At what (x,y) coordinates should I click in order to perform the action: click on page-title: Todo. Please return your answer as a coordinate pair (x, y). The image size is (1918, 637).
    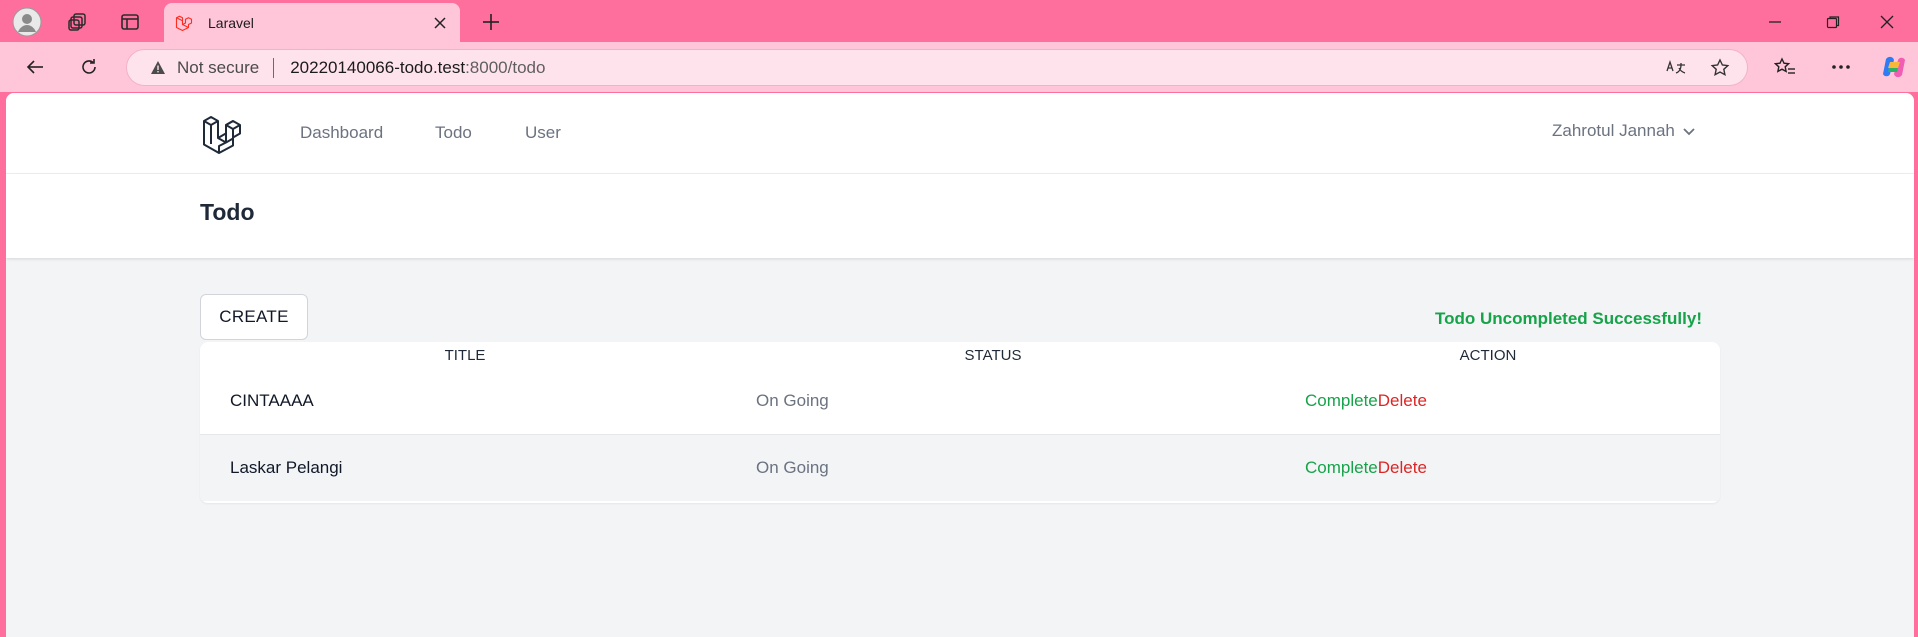
    Looking at the image, I should click on (227, 212).